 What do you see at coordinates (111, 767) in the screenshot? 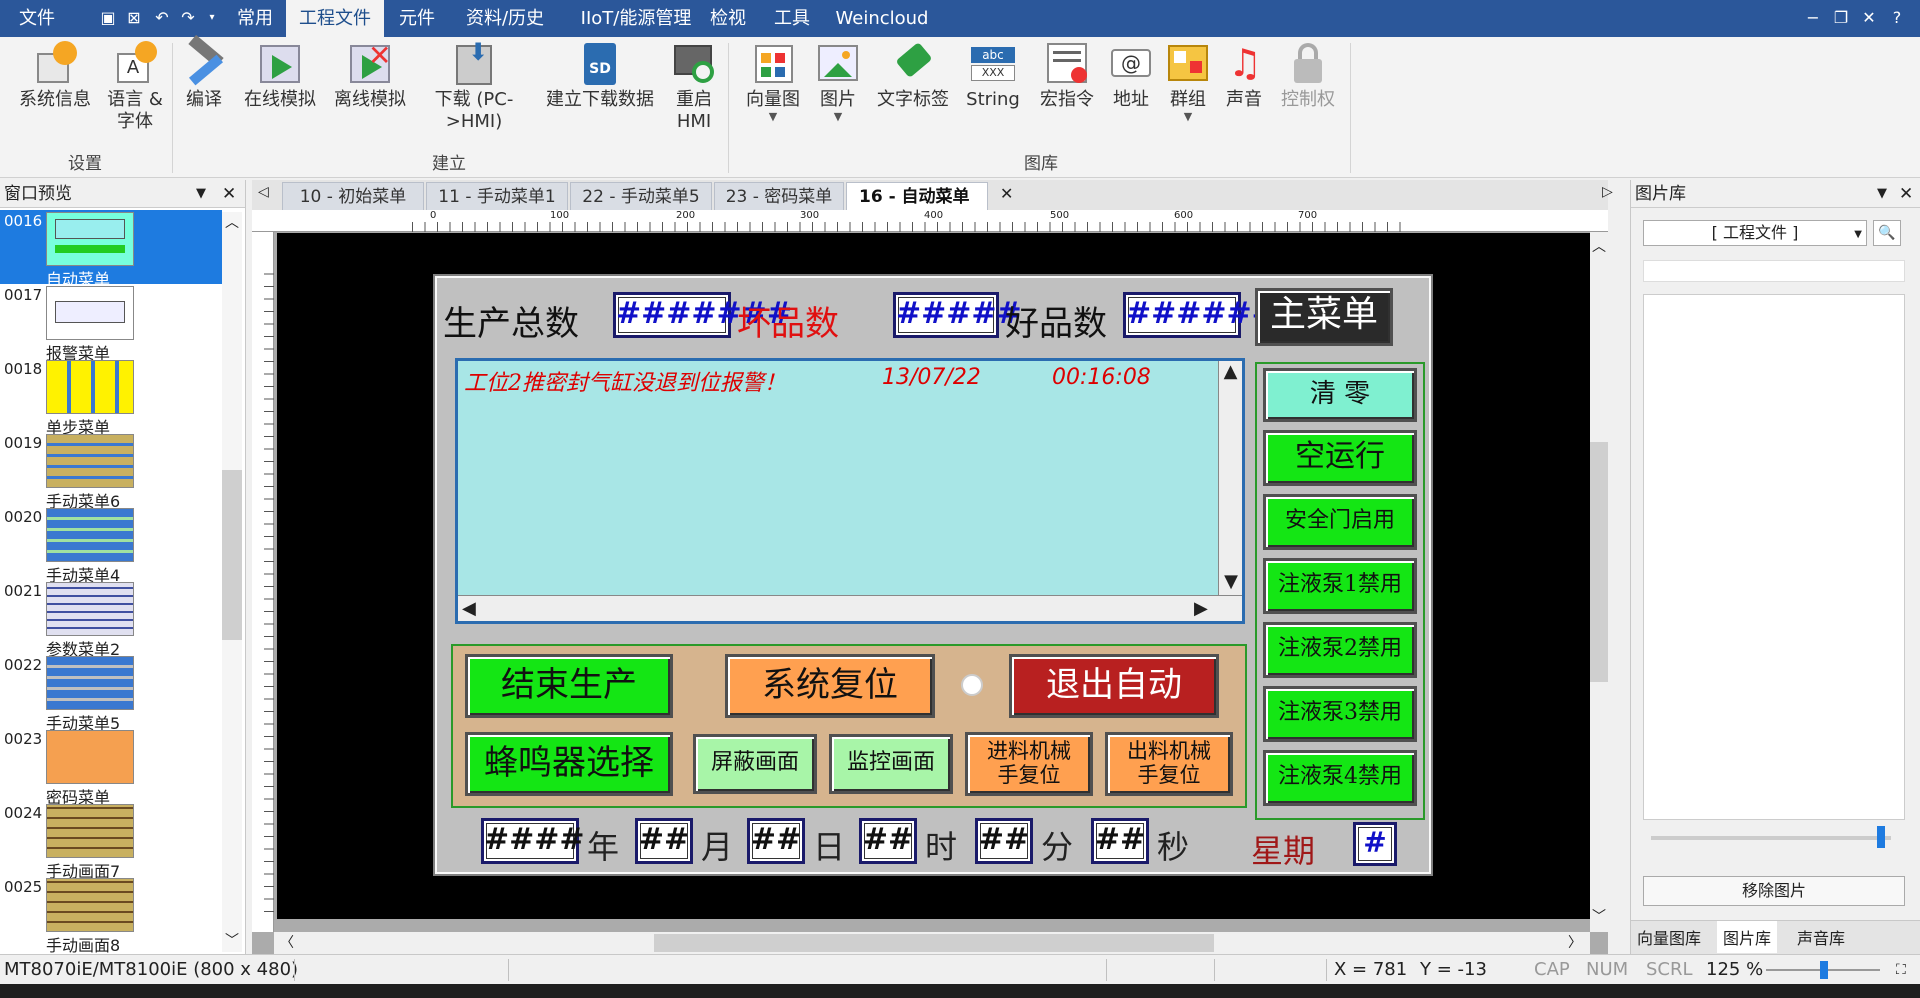
I see `thumbnail-item: 0023 密码菜单` at bounding box center [111, 767].